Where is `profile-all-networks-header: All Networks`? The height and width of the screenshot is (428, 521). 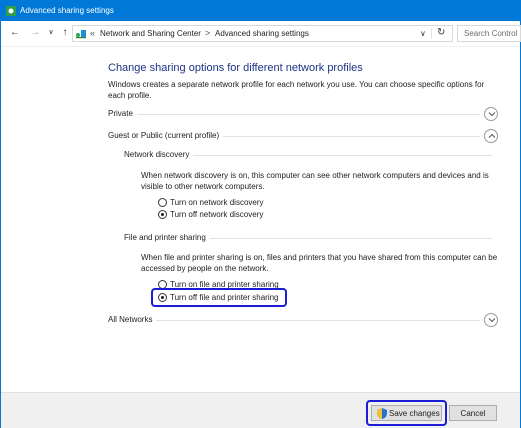
profile-all-networks-header: All Networks is located at coordinates (303, 321).